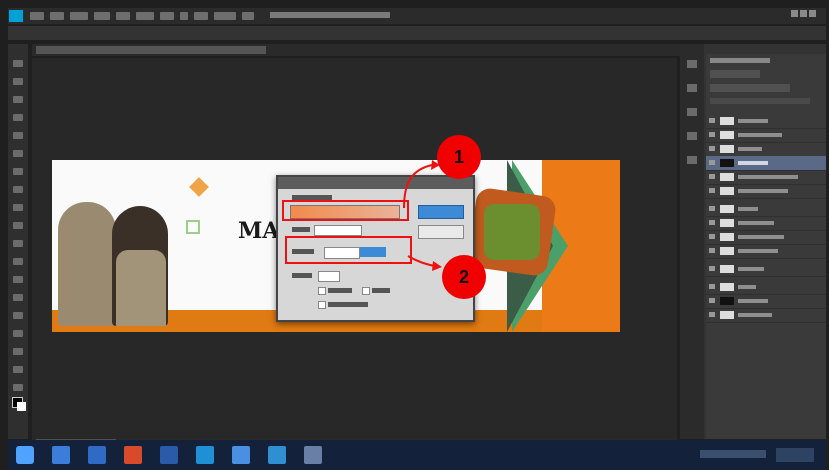  What do you see at coordinates (459, 157) in the screenshot?
I see `callout-1: 1` at bounding box center [459, 157].